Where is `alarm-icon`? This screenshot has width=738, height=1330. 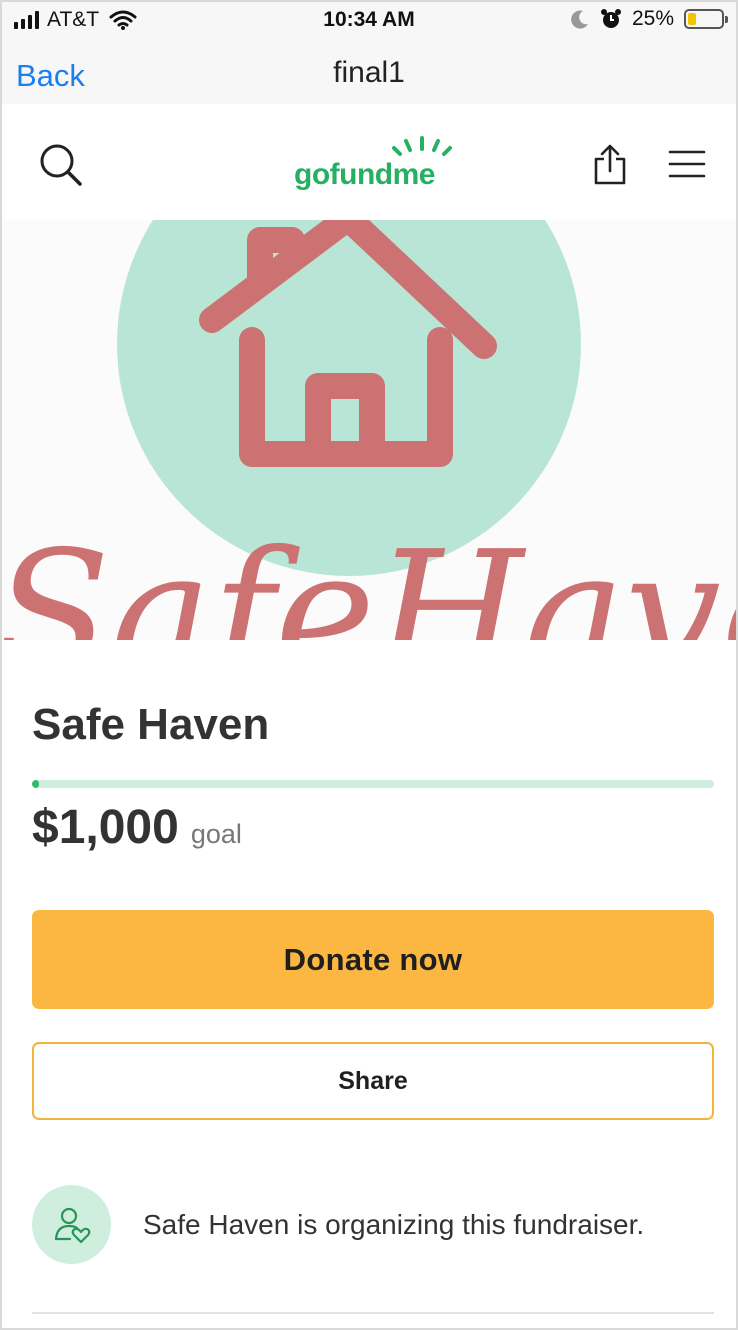
alarm-icon is located at coordinates (611, 19).